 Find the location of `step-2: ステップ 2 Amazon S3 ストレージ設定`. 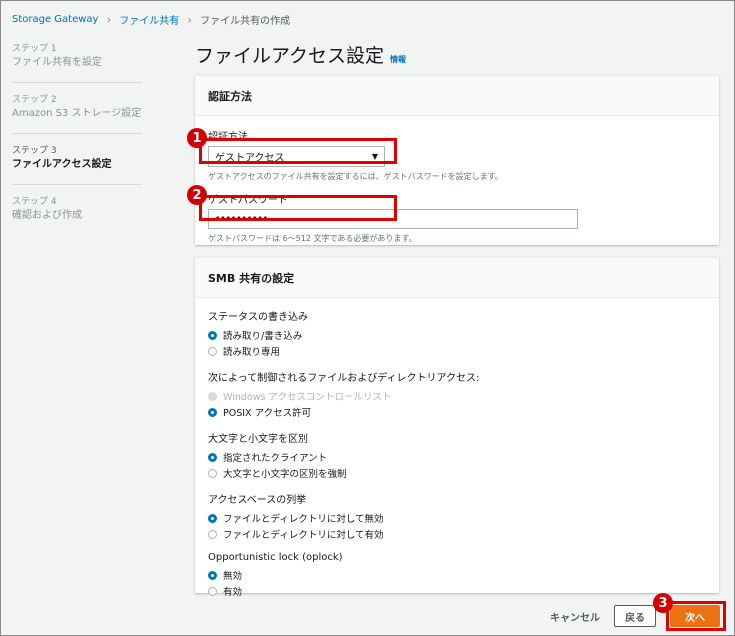

step-2: ステップ 2 Amazon S3 ストレージ設定 is located at coordinates (77, 114).